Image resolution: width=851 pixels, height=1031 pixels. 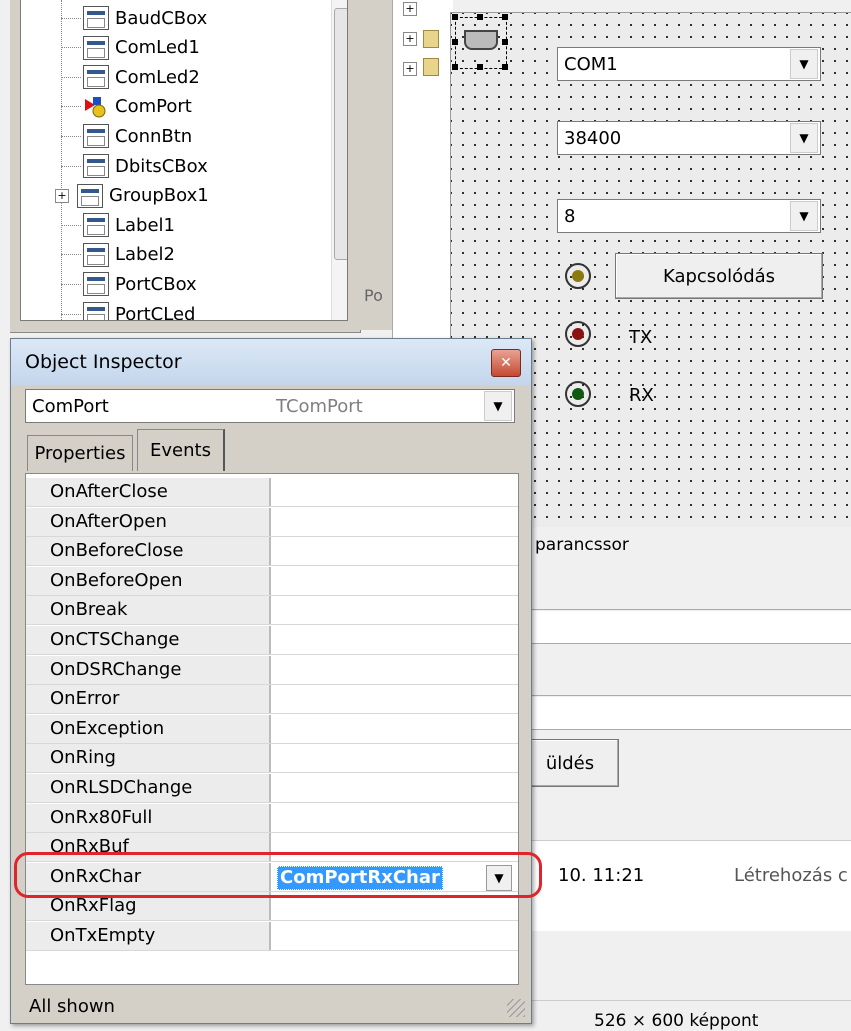 What do you see at coordinates (272, 877) in the screenshot?
I see `event-row: OnRxChar ComPortRxChar ▼` at bounding box center [272, 877].